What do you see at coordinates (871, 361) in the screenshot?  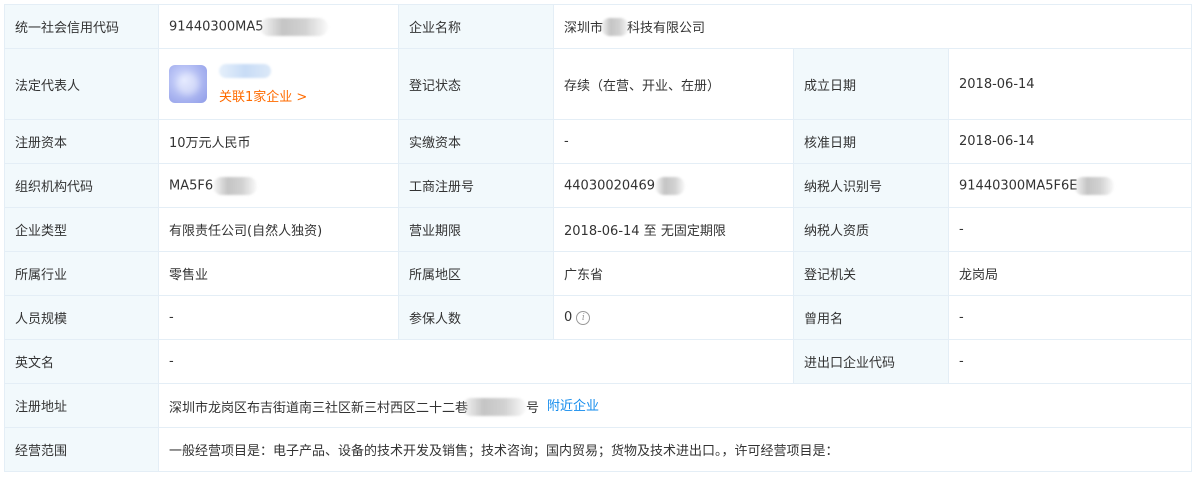 I see `import-export-code-label: 进出口企业代码` at bounding box center [871, 361].